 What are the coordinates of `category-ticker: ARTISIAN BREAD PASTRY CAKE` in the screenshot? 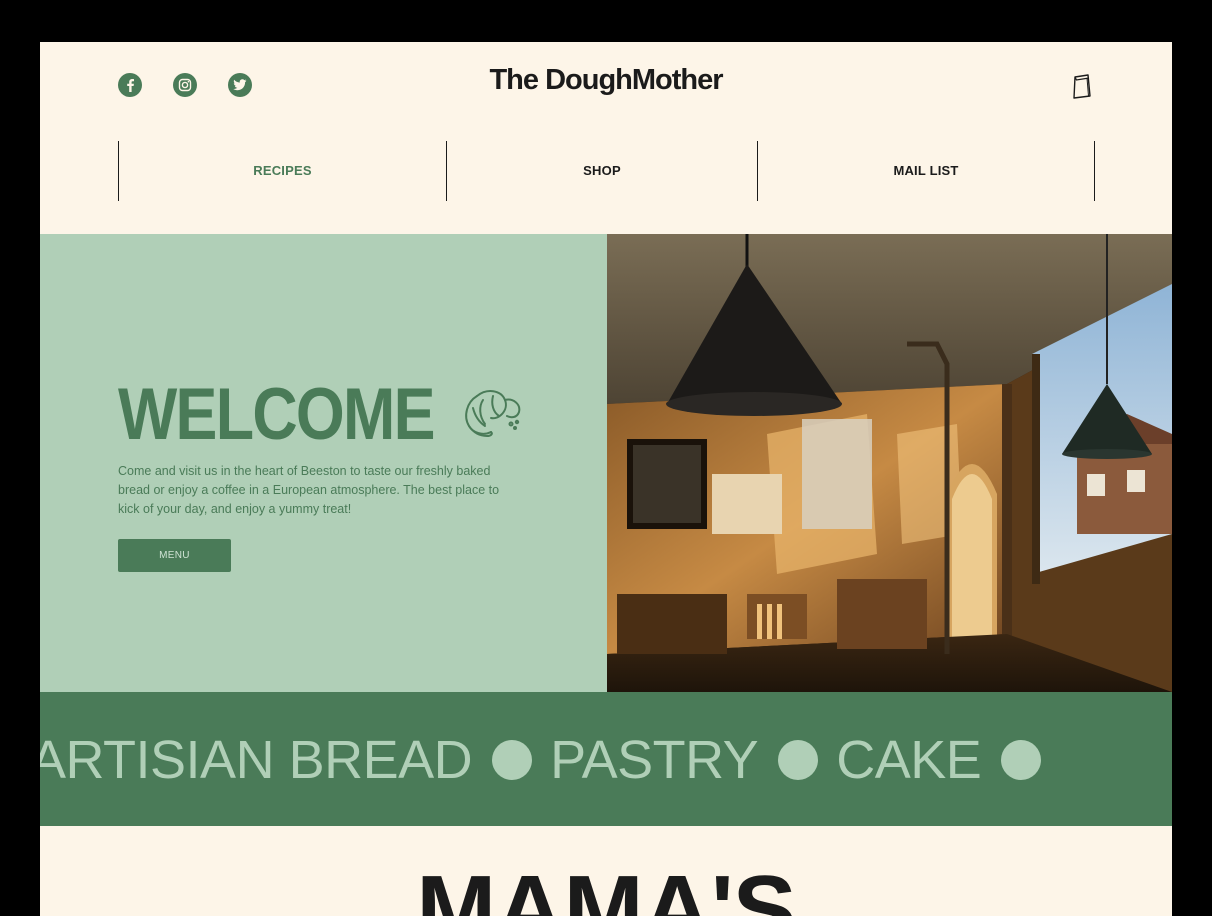 It's located at (606, 759).